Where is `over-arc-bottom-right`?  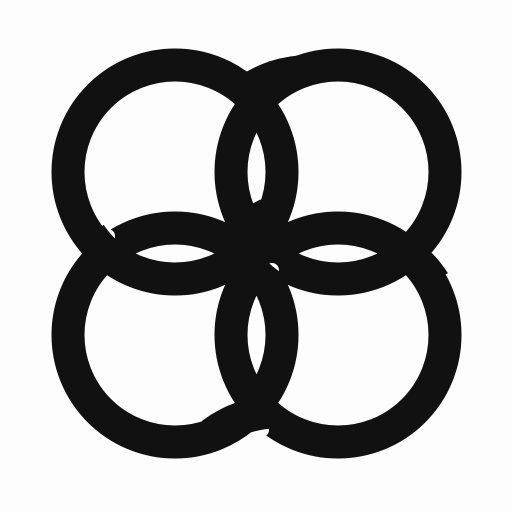
over-arc-bottom-right is located at coordinates (422, 266).